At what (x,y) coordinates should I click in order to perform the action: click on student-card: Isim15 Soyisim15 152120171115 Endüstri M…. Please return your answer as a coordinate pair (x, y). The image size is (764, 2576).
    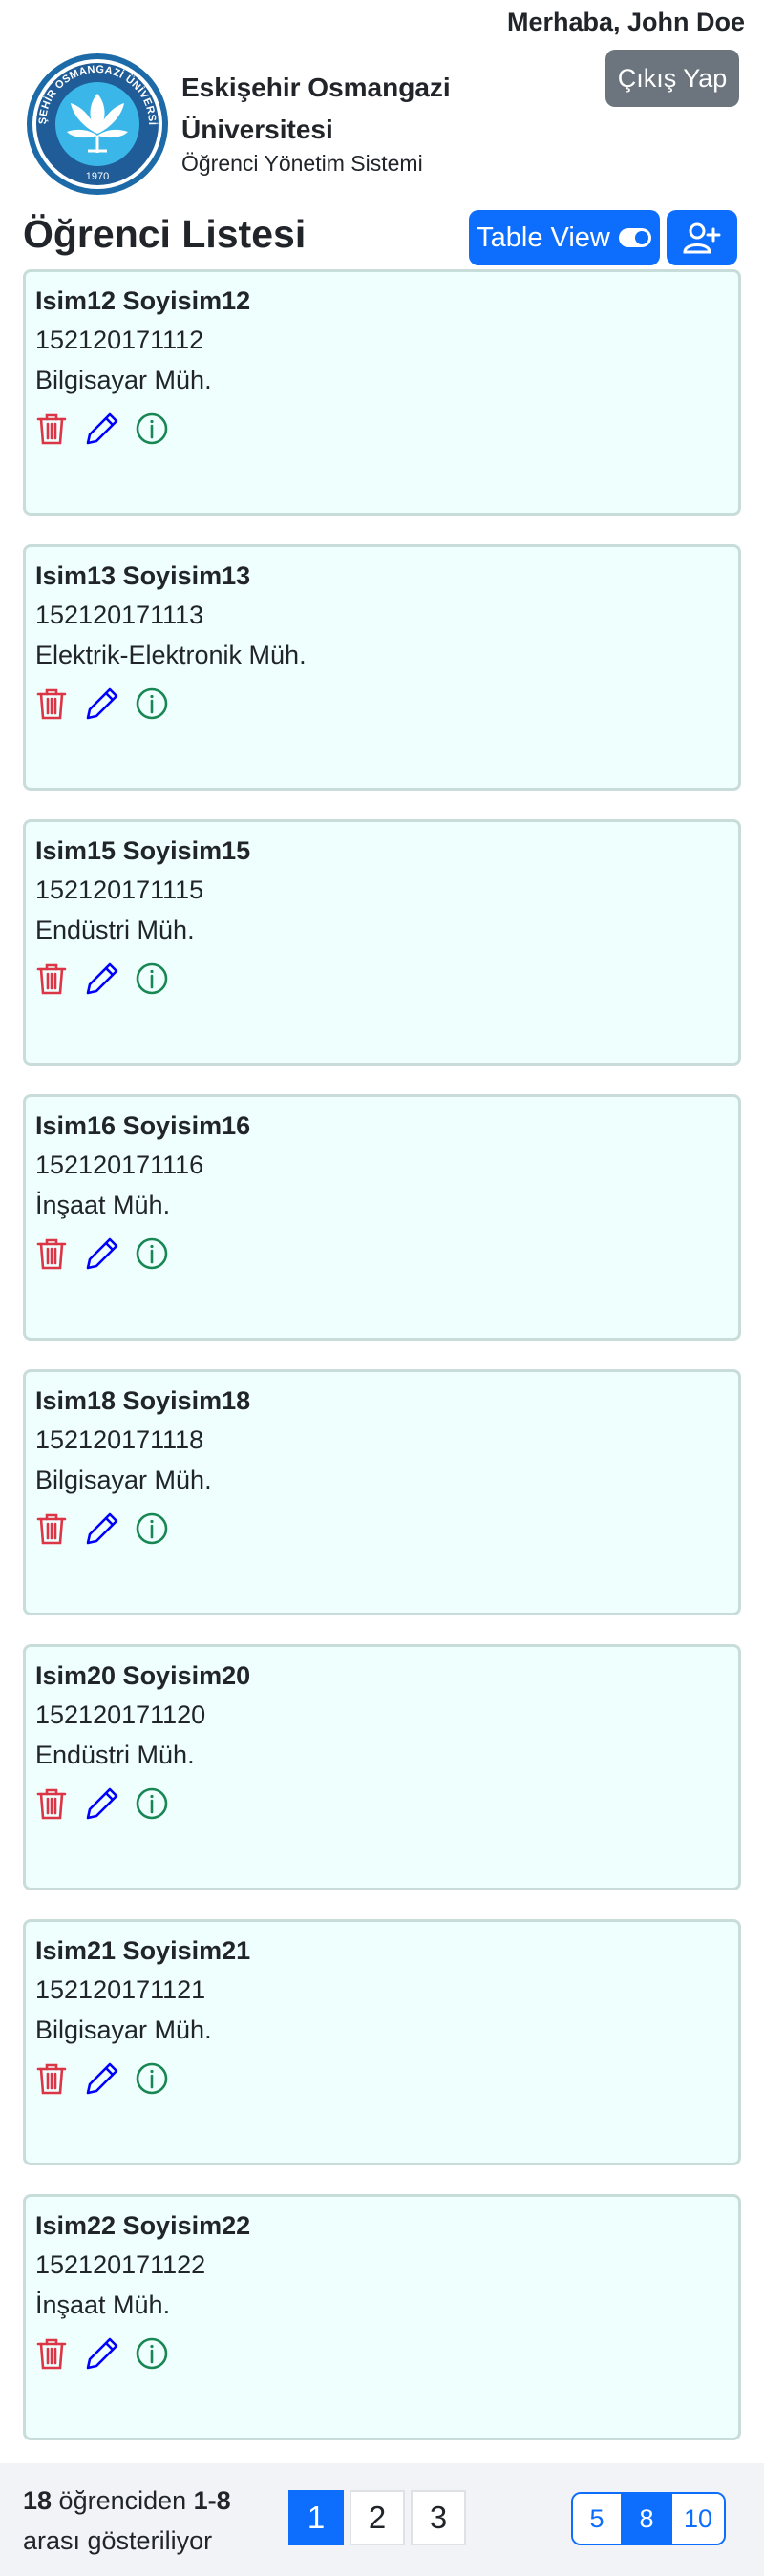
    Looking at the image, I should click on (382, 942).